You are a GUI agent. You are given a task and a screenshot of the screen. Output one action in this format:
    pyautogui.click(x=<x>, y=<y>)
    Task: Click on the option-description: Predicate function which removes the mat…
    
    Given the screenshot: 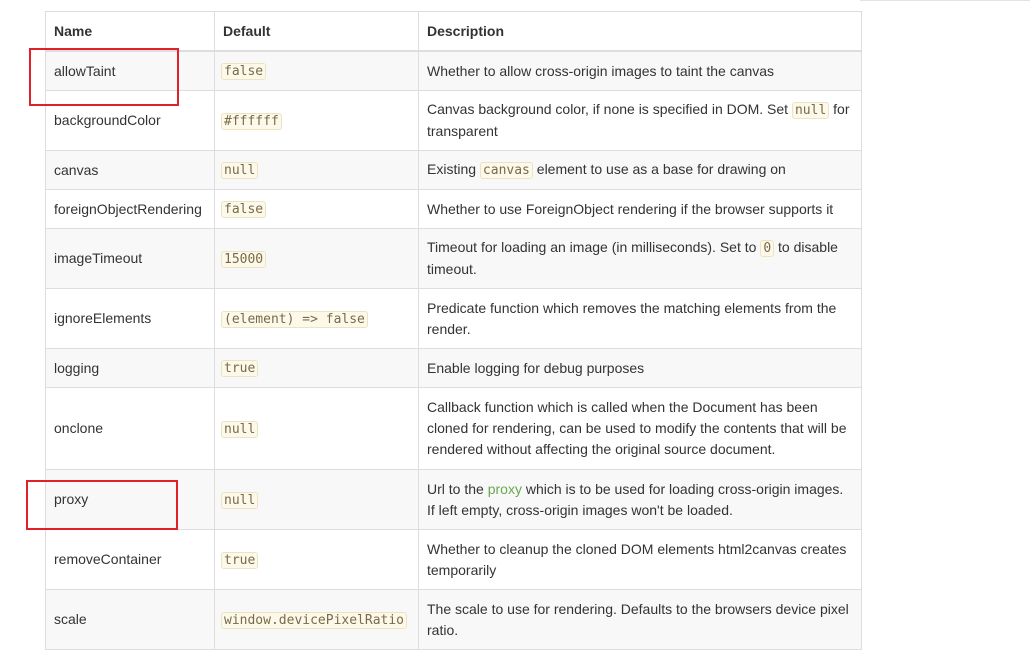 What is the action you would take?
    pyautogui.click(x=640, y=318)
    